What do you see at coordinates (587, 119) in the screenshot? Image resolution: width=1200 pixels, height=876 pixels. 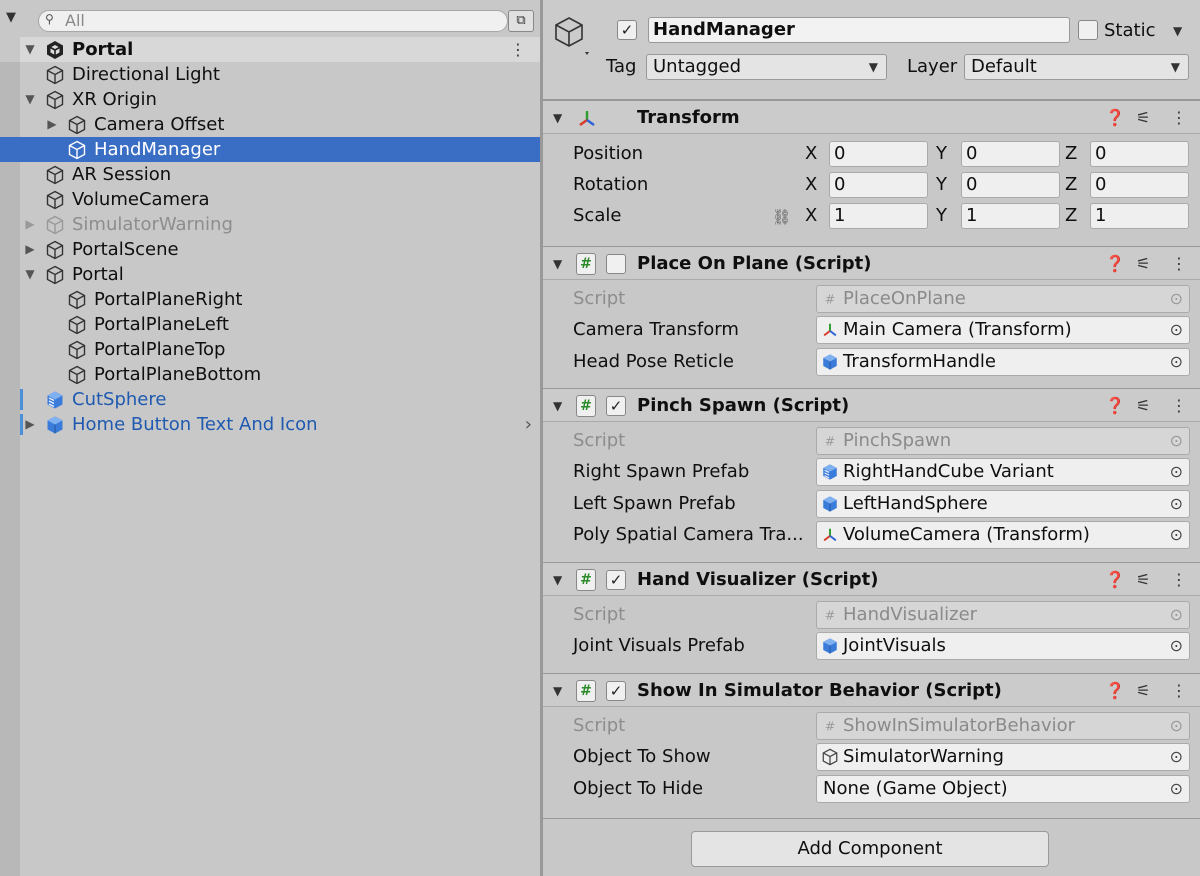 I see `transform-icon` at bounding box center [587, 119].